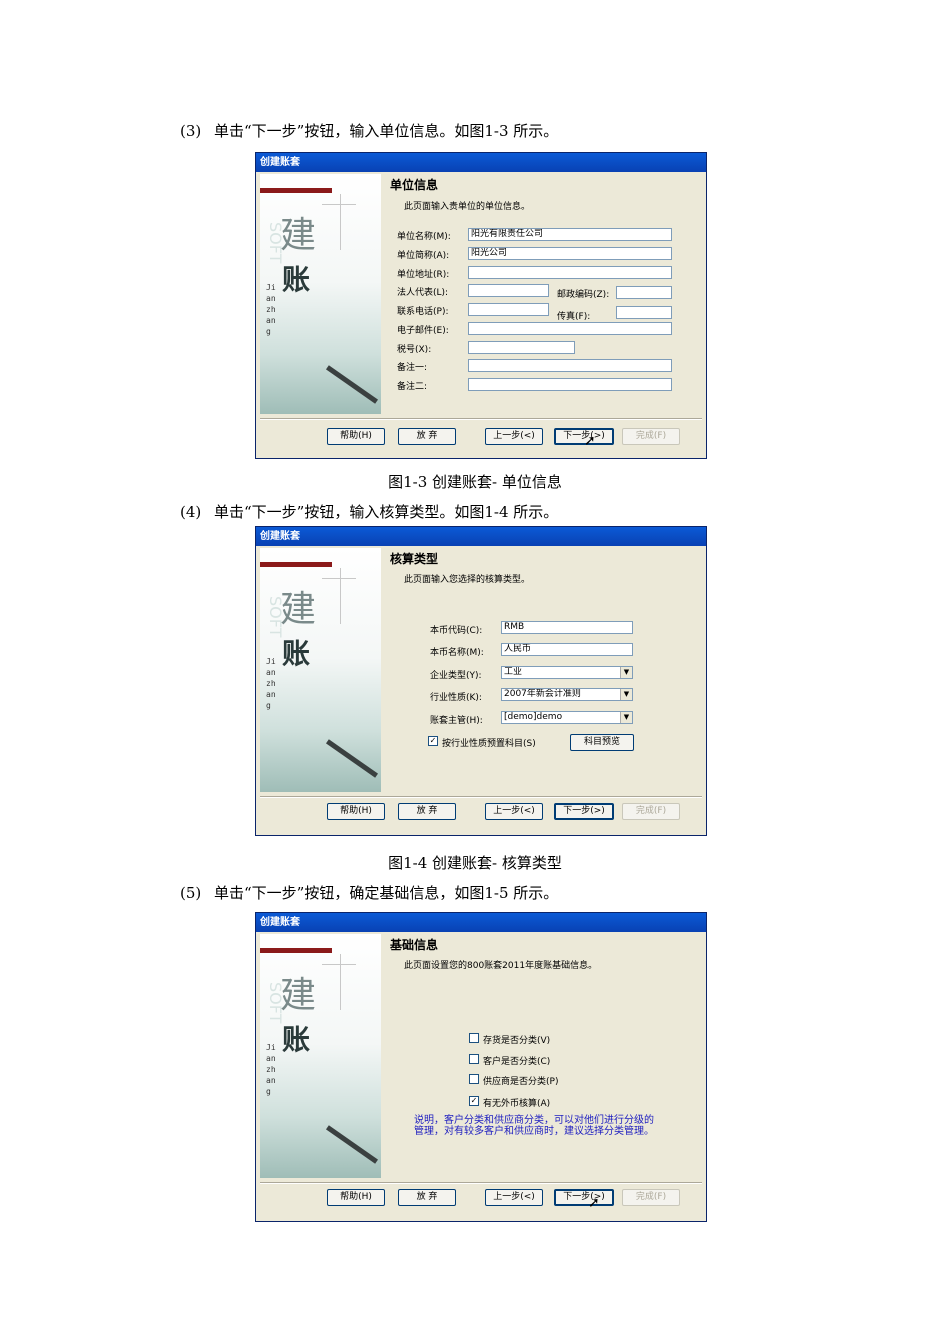 The width and height of the screenshot is (950, 1344). Describe the element at coordinates (570, 384) in the screenshot. I see `note2-input` at that location.